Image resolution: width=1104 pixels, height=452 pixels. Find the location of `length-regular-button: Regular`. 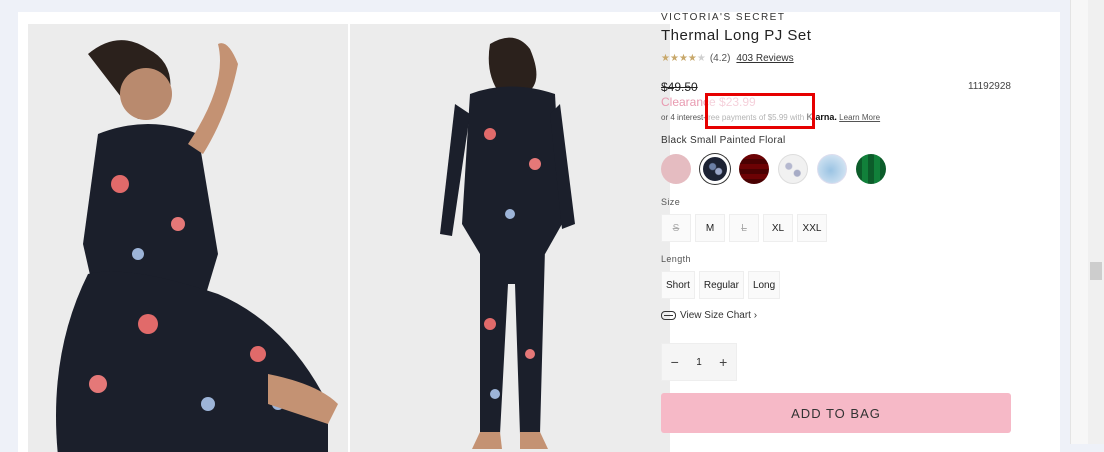

length-regular-button: Regular is located at coordinates (721, 285).